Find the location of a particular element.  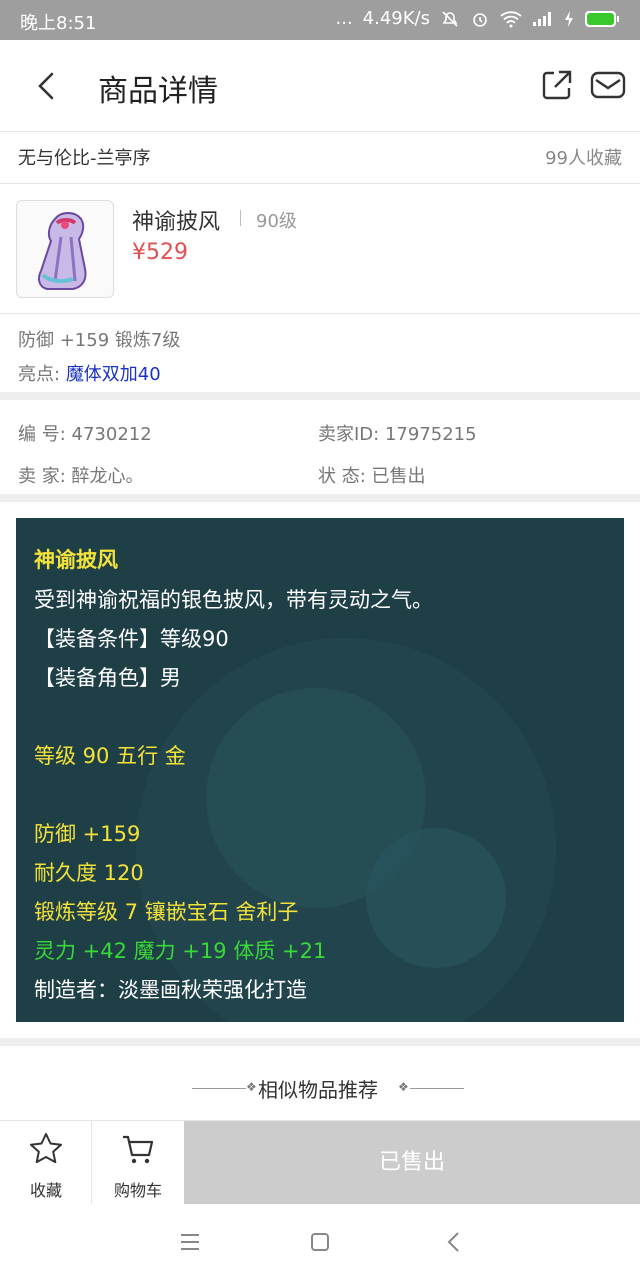

status-icons: ... 4.49K/s is located at coordinates (478, 18).